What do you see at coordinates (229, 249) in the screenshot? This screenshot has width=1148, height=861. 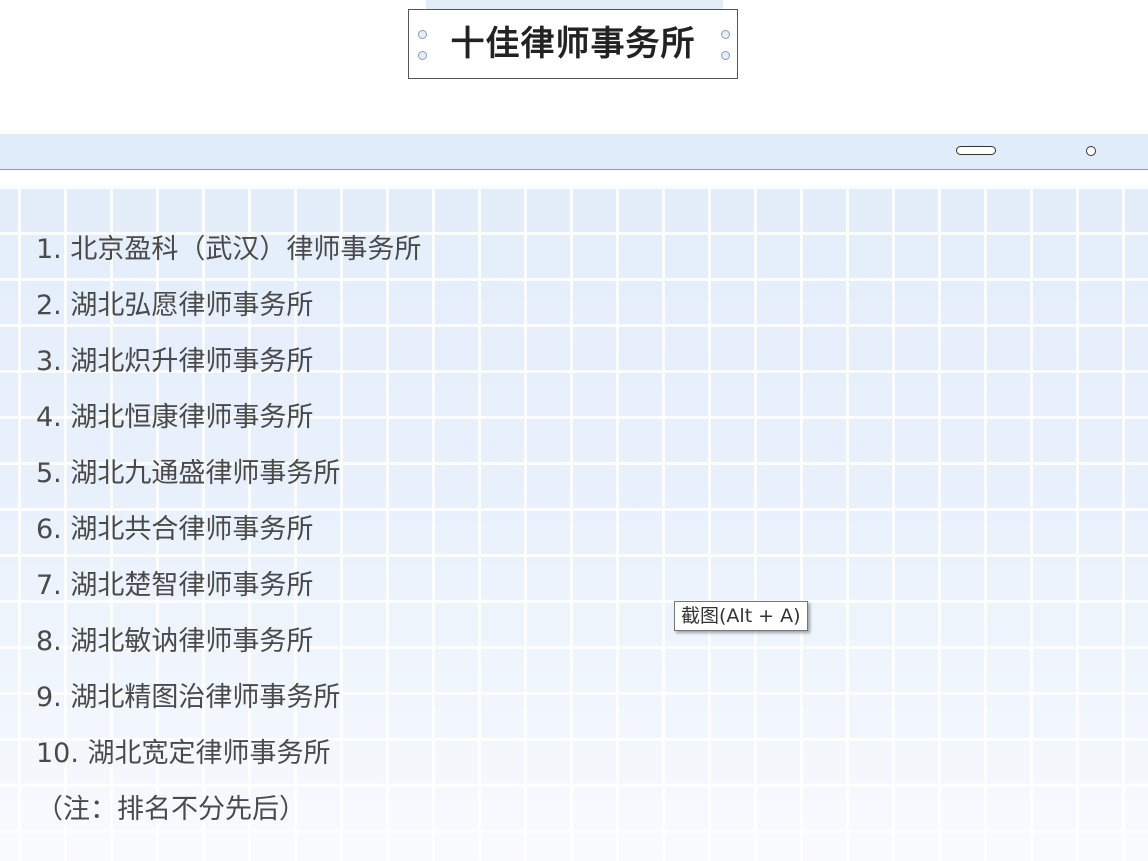 I see `list-item: 1. 北京盈科（武汉）律师事务所` at bounding box center [229, 249].